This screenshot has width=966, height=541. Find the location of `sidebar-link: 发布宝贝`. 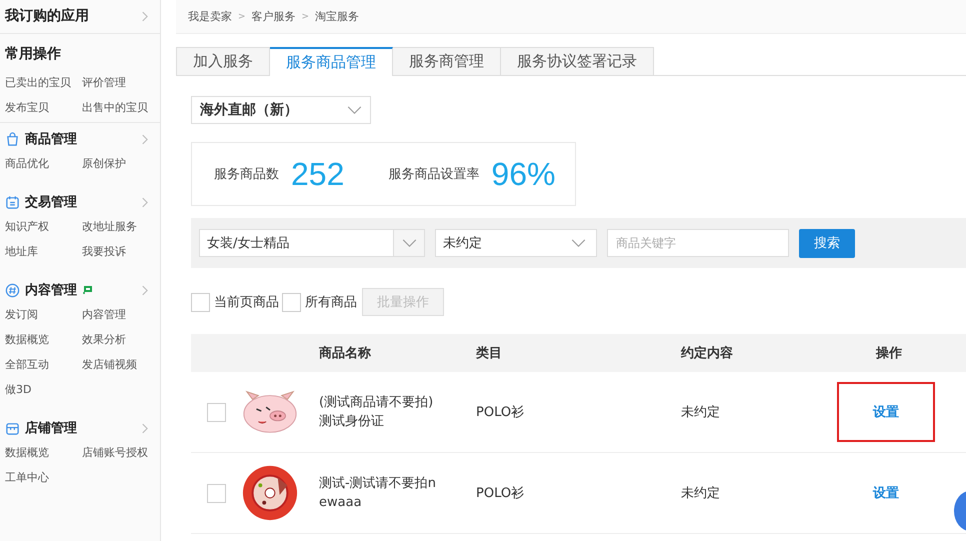

sidebar-link: 发布宝贝 is located at coordinates (43, 107).